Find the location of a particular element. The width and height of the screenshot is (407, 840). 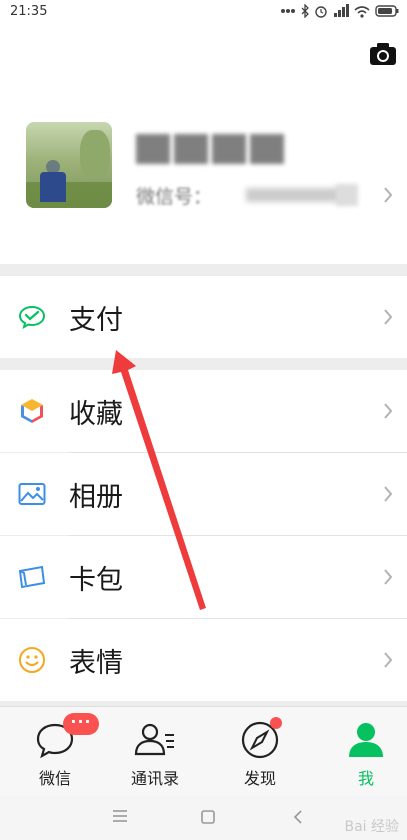

me-person-icon is located at coordinates (366, 740).